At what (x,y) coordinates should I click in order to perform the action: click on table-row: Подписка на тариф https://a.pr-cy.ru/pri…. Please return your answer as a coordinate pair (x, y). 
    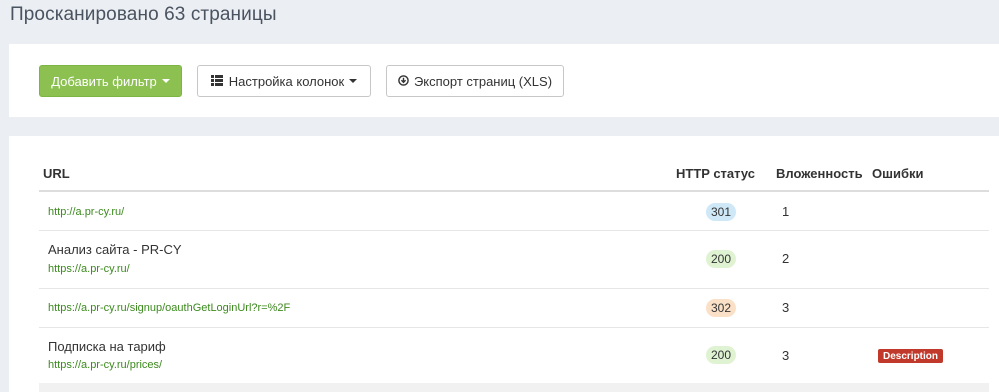
    Looking at the image, I should click on (514, 355).